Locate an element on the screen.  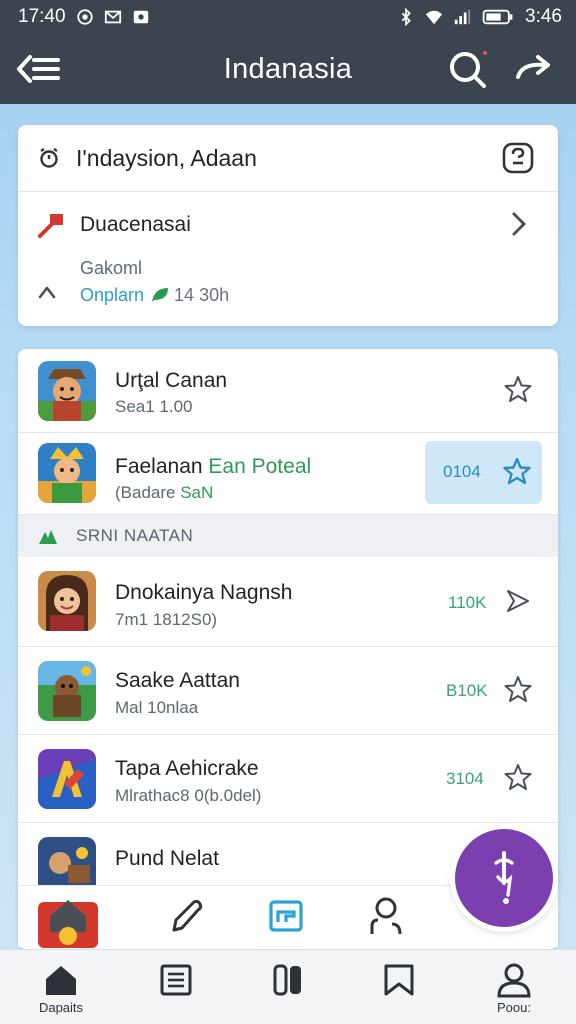
list-item: Tapa Aehicrake Mlrathac8 0(b.0del) 3104 is located at coordinates (288, 779).